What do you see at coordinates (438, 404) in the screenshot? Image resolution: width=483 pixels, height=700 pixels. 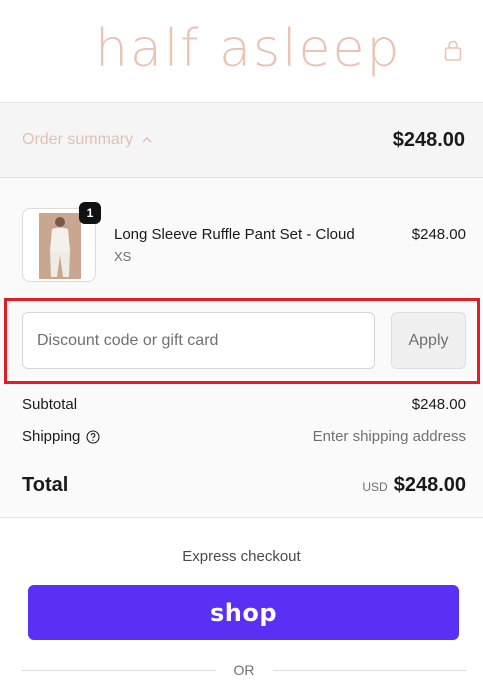 I see `subtotal-value: $248.00` at bounding box center [438, 404].